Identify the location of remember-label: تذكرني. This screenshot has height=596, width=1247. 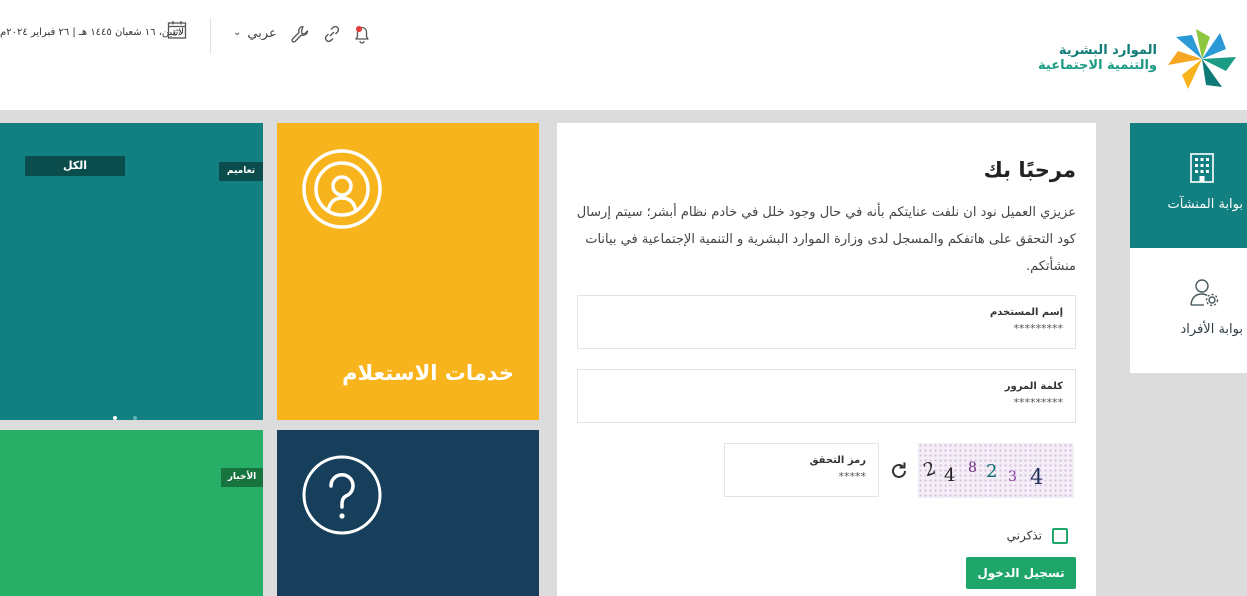
(1024, 535).